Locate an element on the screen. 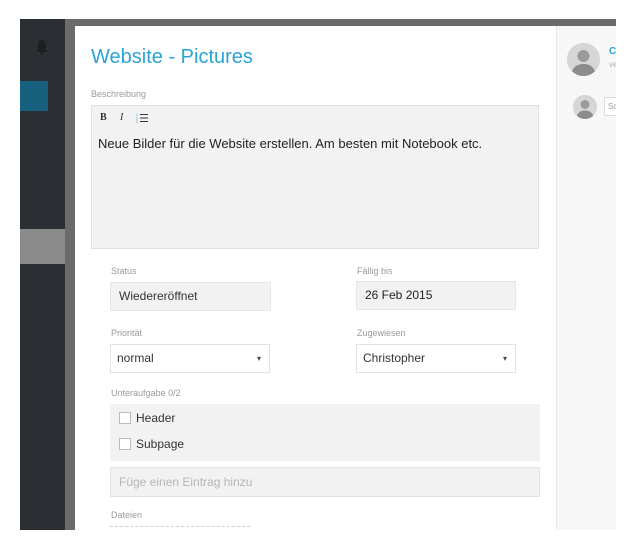 The height and width of the screenshot is (550, 636). app-sidebar is located at coordinates (42, 274).